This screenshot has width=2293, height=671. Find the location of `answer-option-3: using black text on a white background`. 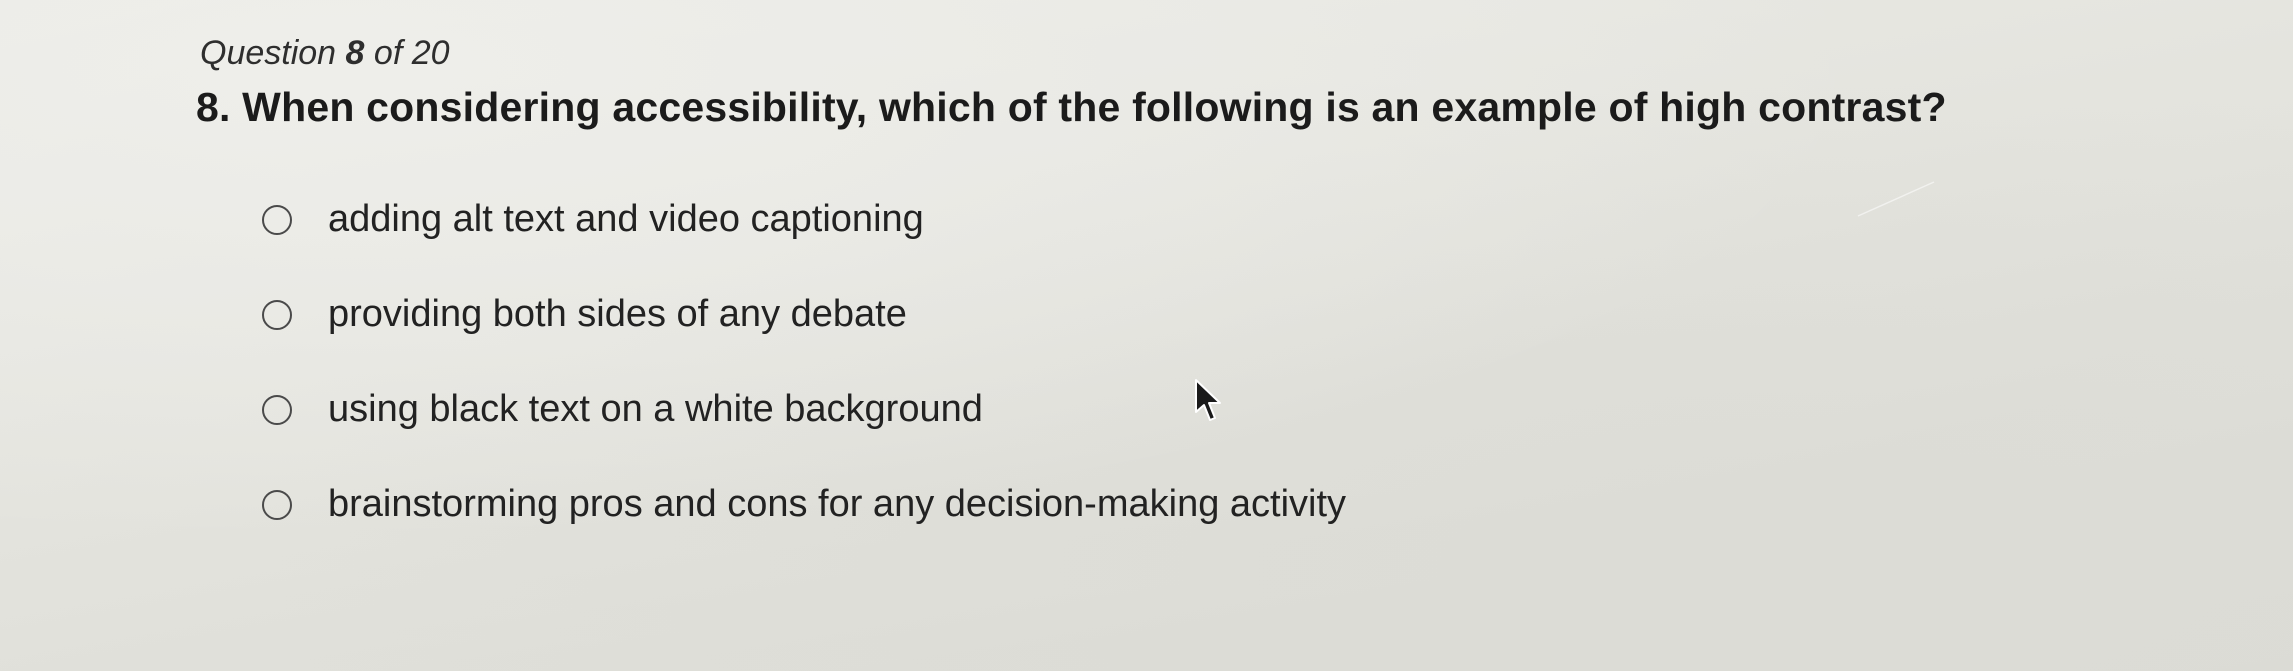

answer-option-3: using black text on a white background is located at coordinates (804, 409).